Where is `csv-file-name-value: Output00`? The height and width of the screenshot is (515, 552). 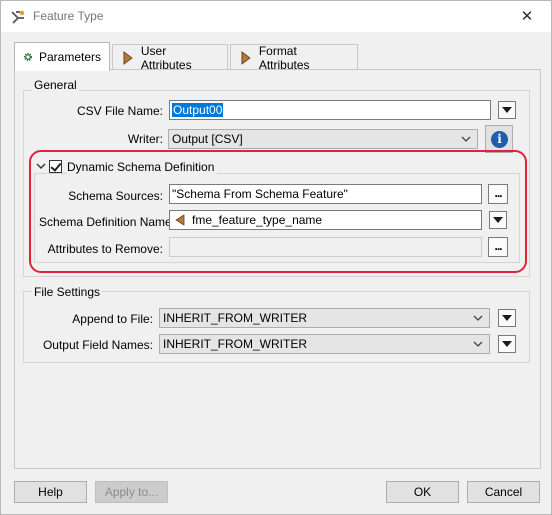
csv-file-name-value: Output00 is located at coordinates (198, 110).